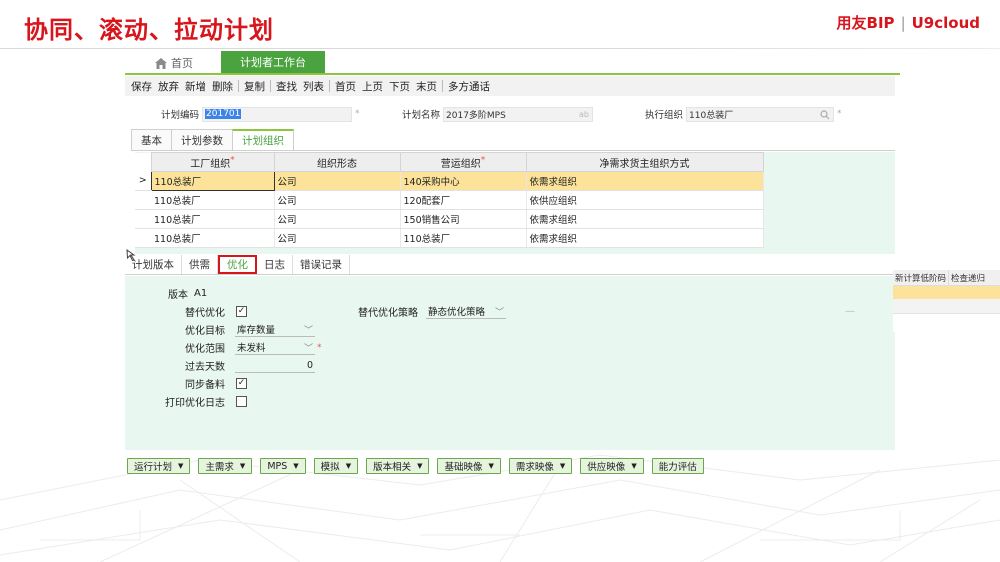 The width and height of the screenshot is (1000, 562). I want to click on alt-strategy-value: 静态优化策略, so click(457, 312).